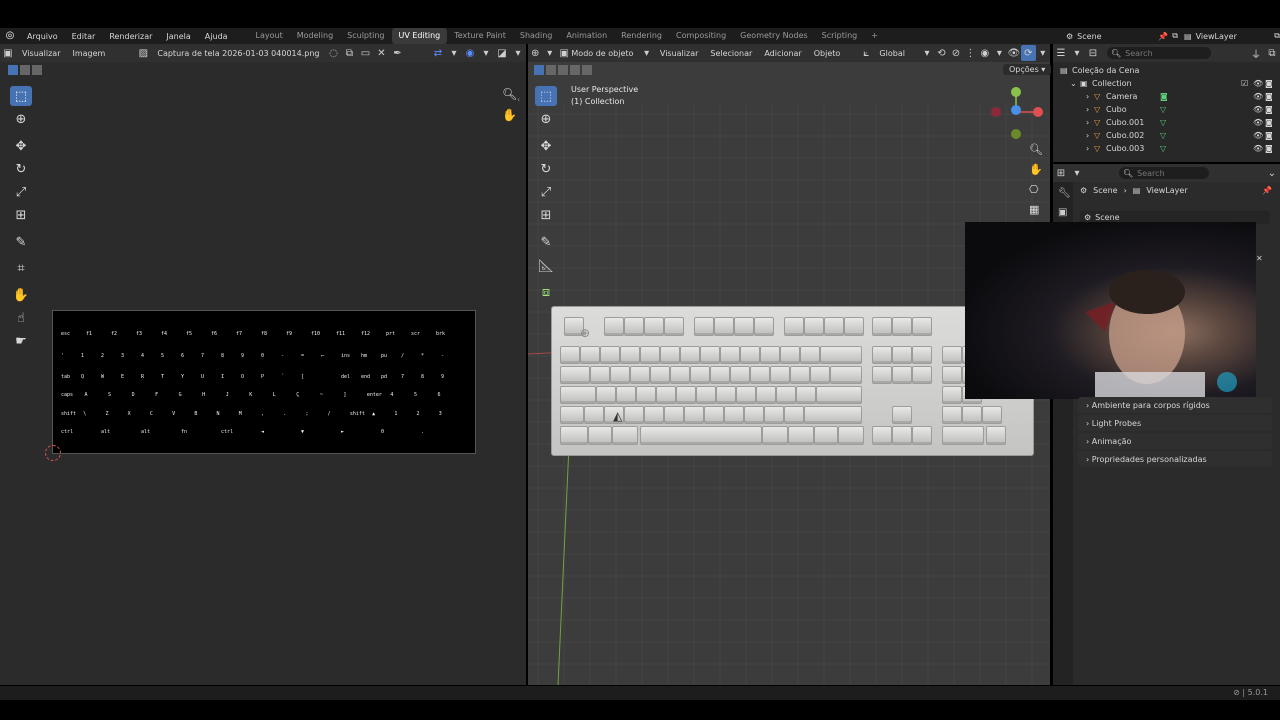  I want to click on viewport-zoom-icon: 🔍︎, so click(1036, 149).